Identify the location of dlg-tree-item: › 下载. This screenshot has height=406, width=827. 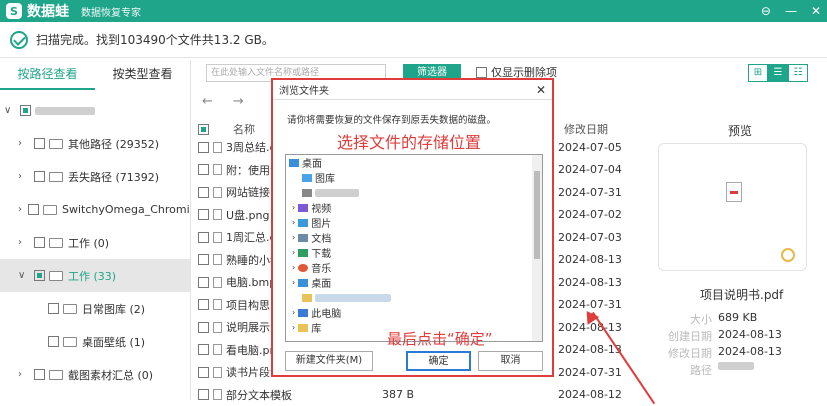
(414, 252).